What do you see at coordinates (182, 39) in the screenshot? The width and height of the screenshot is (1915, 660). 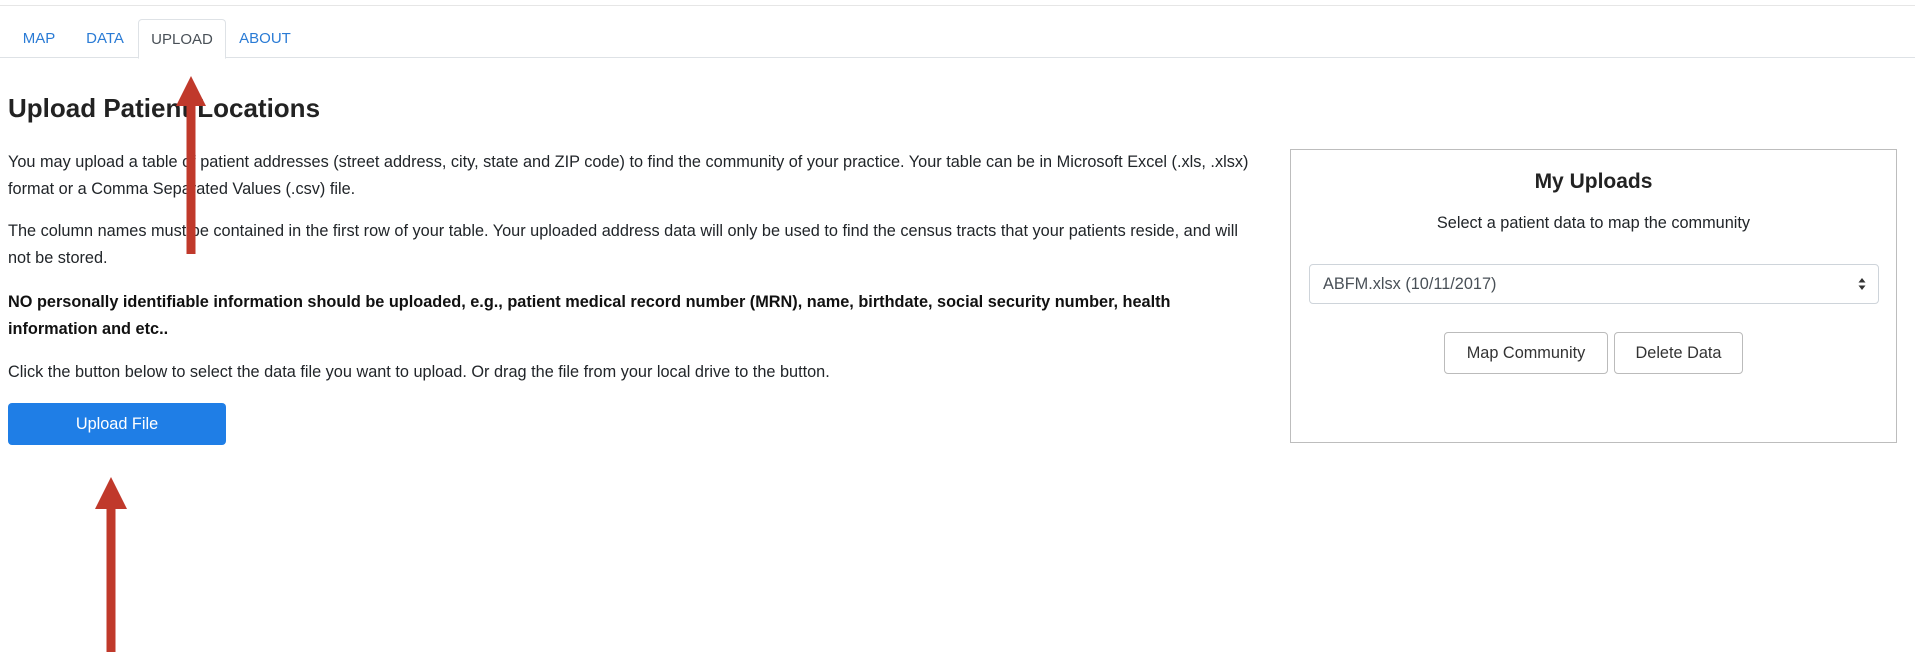 I see `tab-upload: UPLOAD` at bounding box center [182, 39].